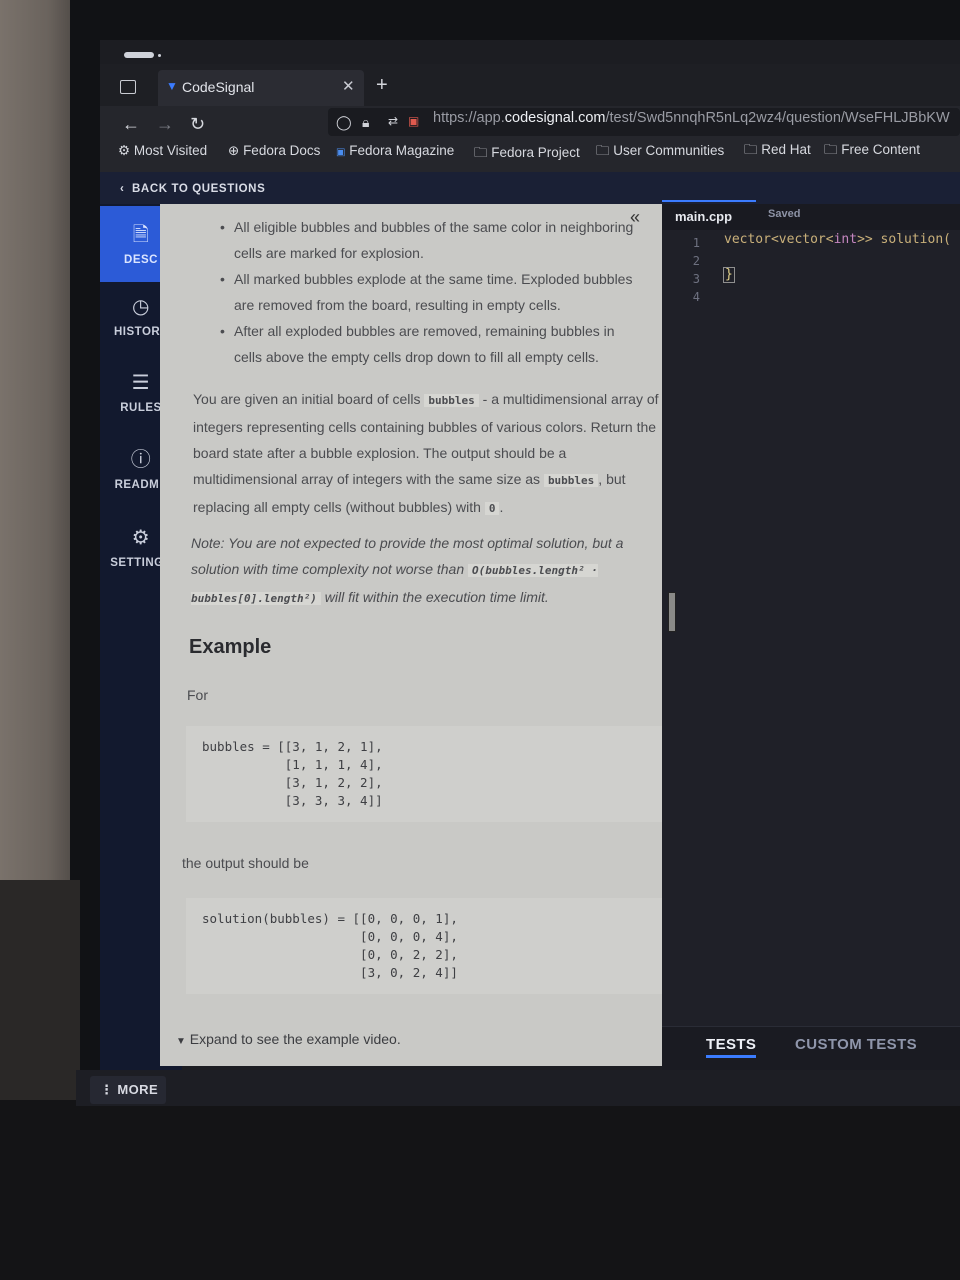 This screenshot has height=1280, width=960. What do you see at coordinates (274, 151) in the screenshot?
I see `bookmark-fedora-docs: ⊕ Fedora Docs` at bounding box center [274, 151].